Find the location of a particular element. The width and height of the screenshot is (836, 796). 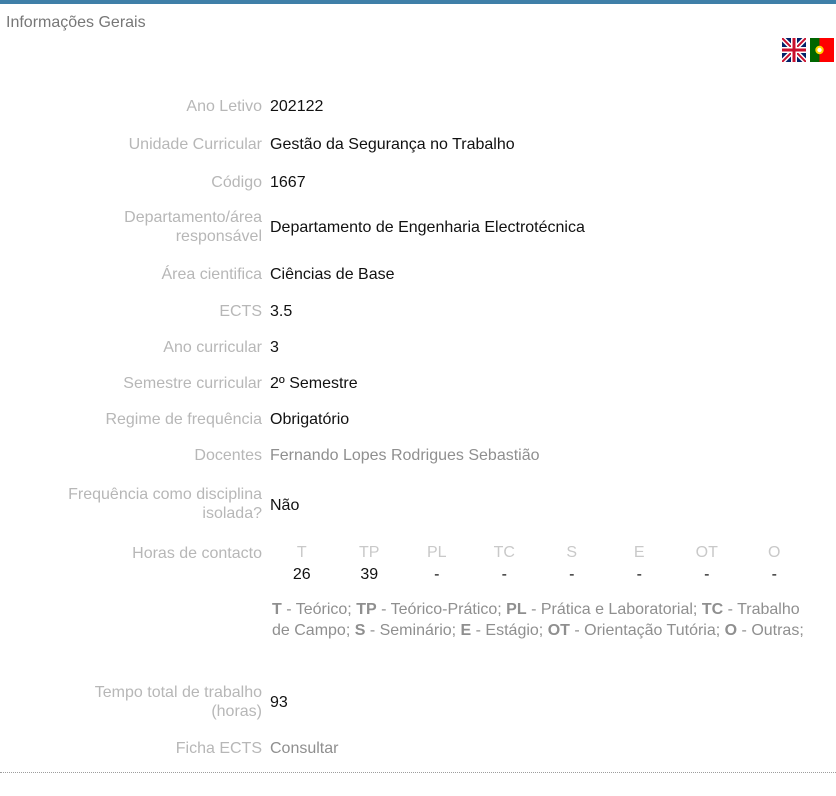

value-regime: Obrigatório is located at coordinates (310, 419).